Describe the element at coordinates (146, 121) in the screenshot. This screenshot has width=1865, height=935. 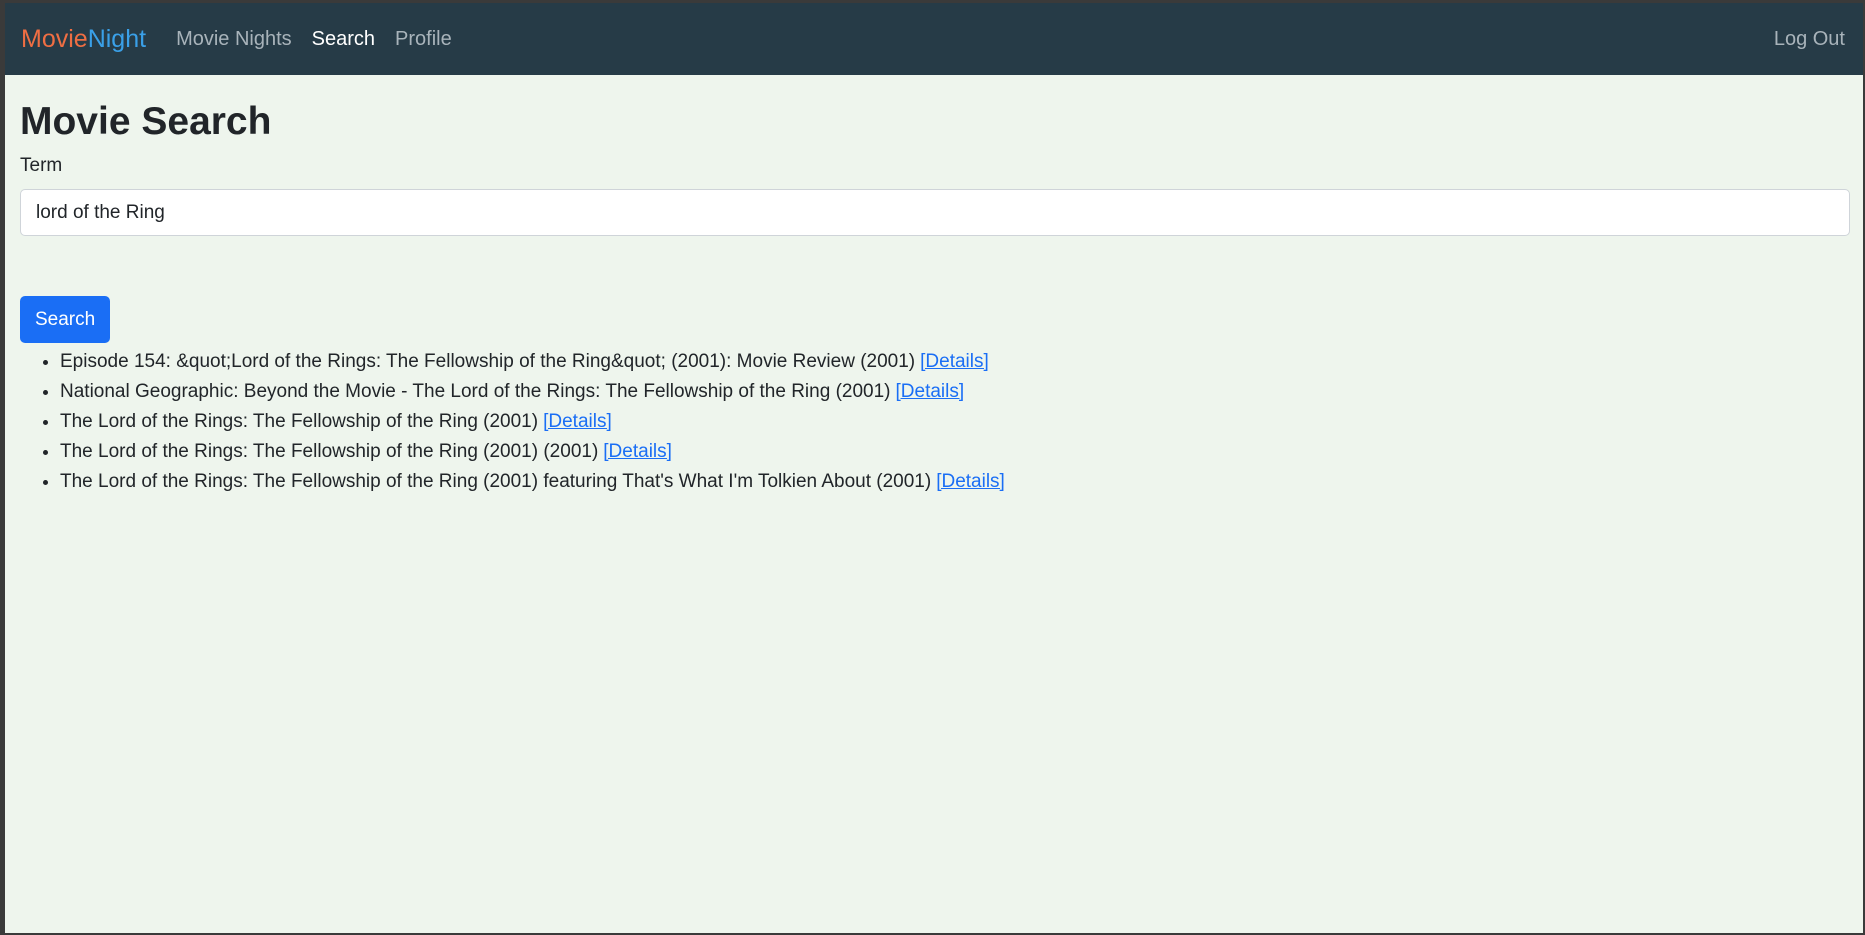
I see `page-title: Movie Search` at that location.